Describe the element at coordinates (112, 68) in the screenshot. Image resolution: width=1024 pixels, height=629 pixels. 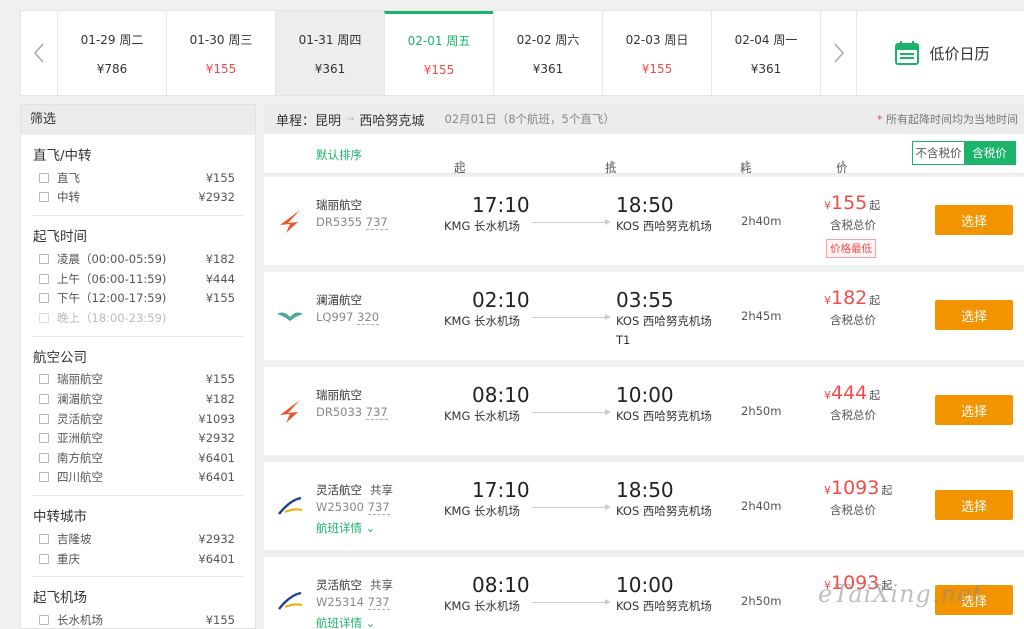
I see `date-price: ¥786` at that location.